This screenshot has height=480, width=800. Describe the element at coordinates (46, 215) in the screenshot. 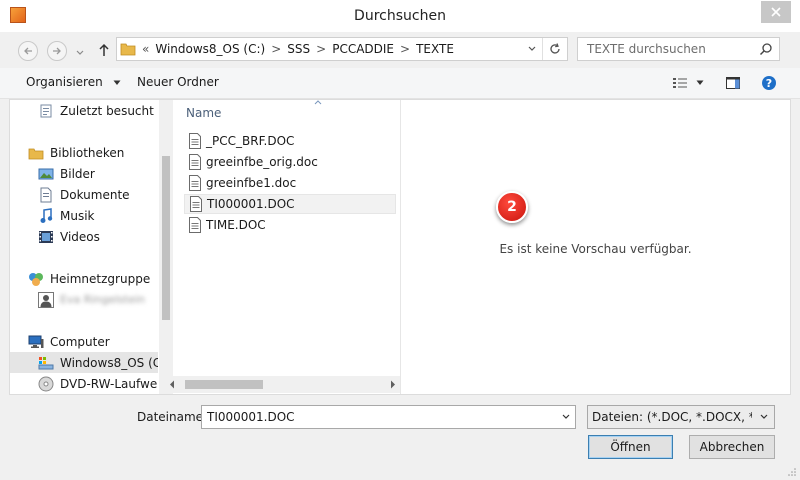

I see `music-icon` at that location.